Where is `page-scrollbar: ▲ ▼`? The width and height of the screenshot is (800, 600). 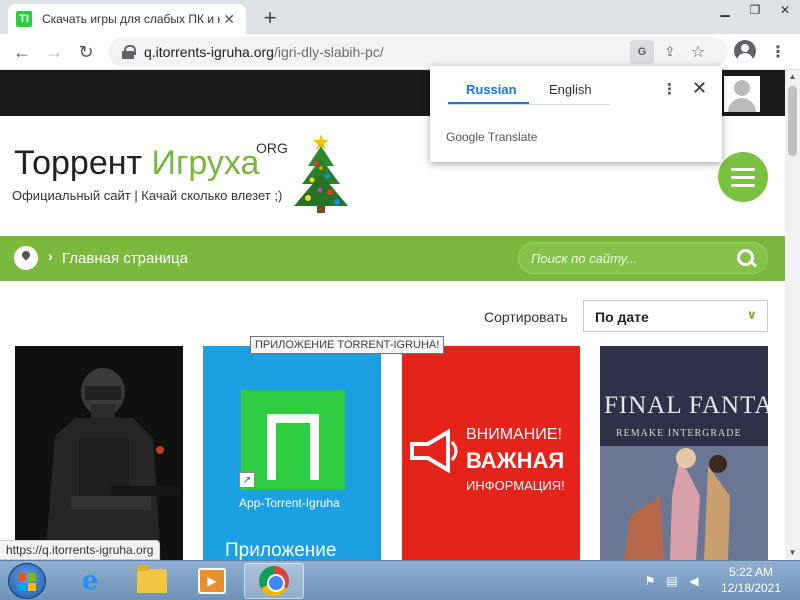
page-scrollbar: ▲ ▼ is located at coordinates (792, 315).